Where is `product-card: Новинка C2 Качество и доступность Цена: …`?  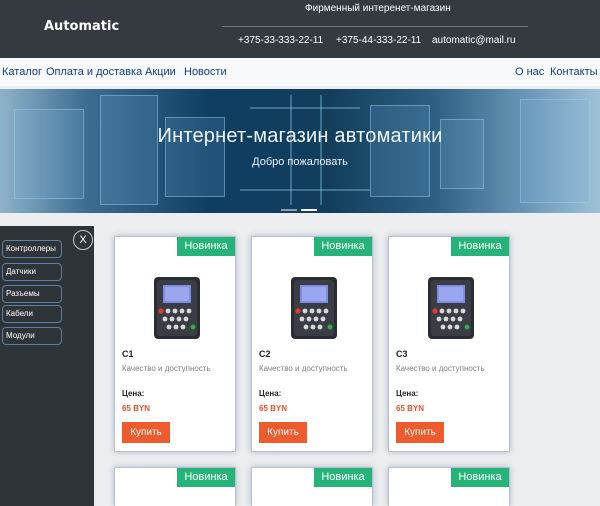 product-card: Новинка C2 Качество и доступность Цена: … is located at coordinates (312, 344).